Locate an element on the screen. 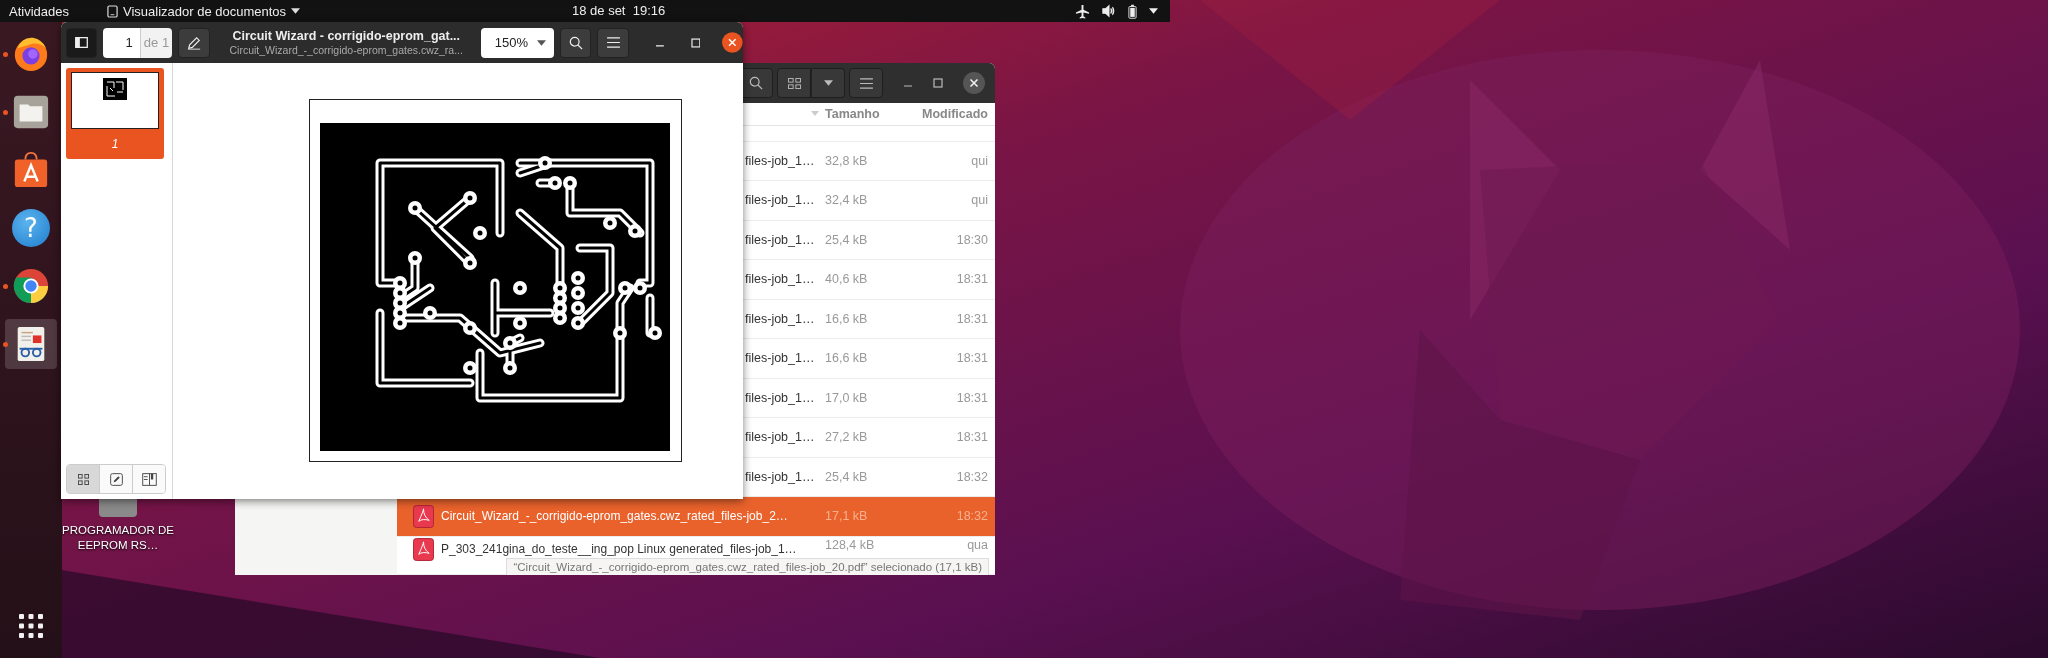  zoom-dropdown: 150% is located at coordinates (517, 42).